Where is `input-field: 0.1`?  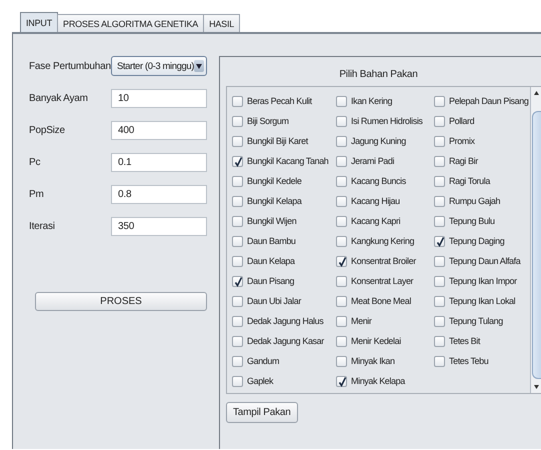
input-field: 0.1 is located at coordinates (159, 162).